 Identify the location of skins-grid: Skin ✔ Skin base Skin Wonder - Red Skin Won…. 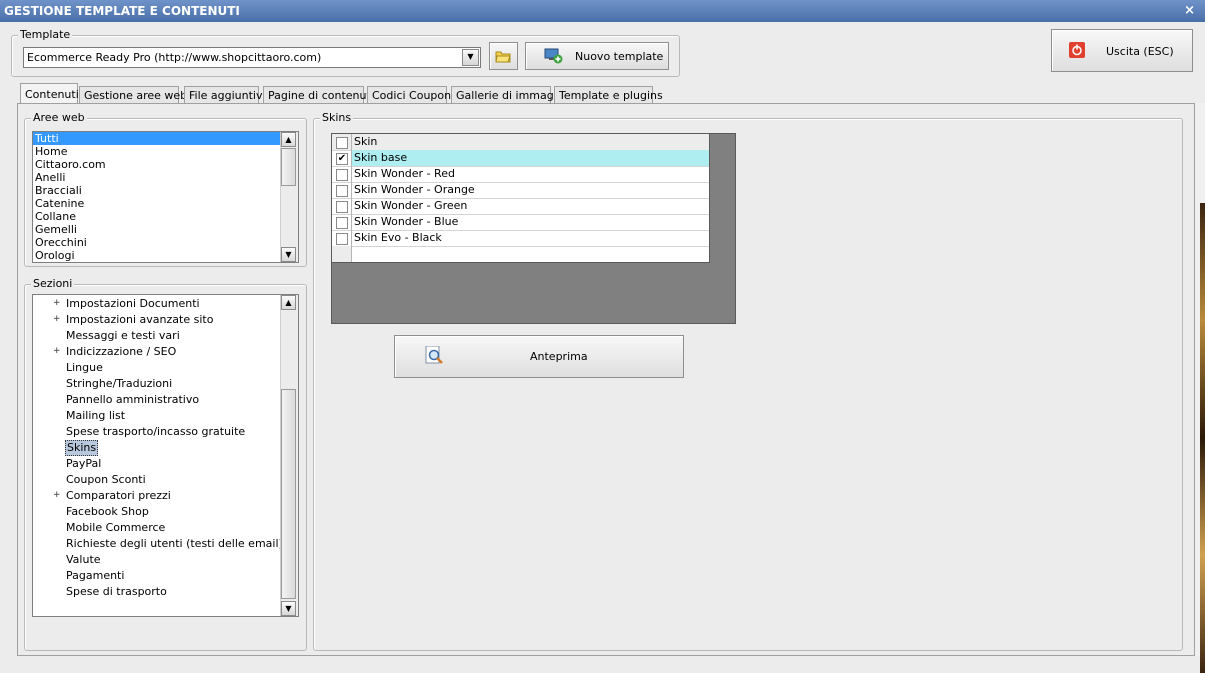
(533, 228).